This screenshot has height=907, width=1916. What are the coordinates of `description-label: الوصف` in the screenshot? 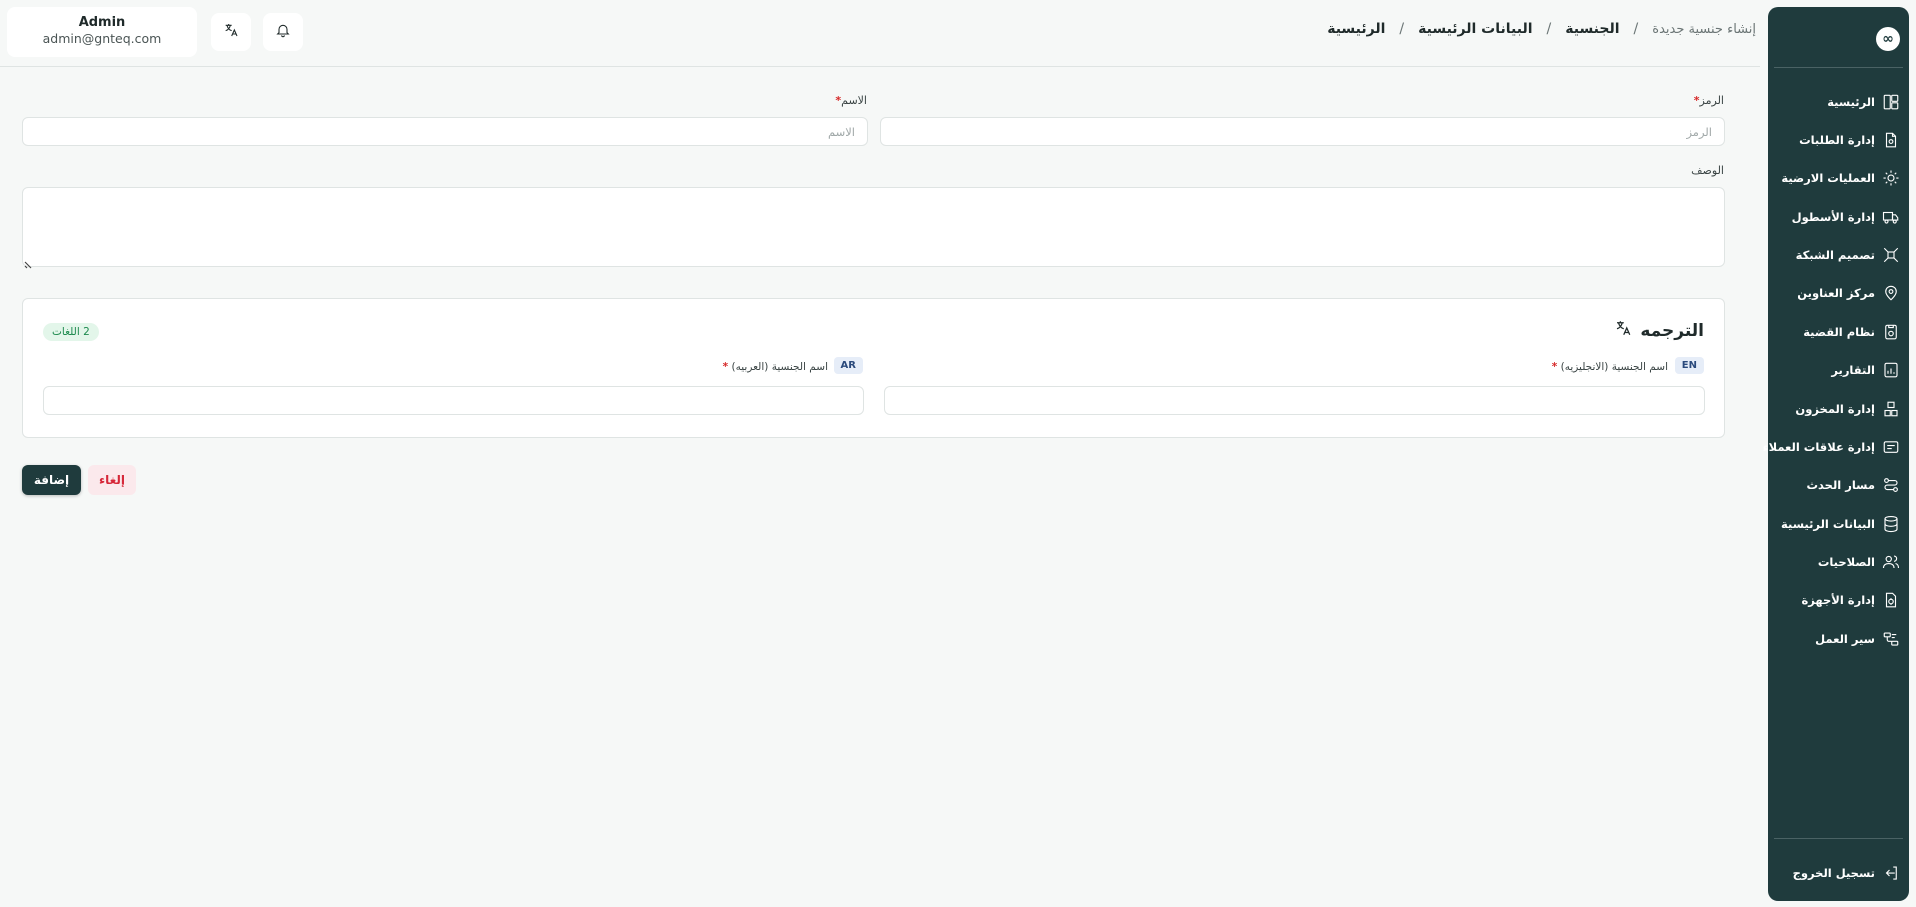 It's located at (1707, 170).